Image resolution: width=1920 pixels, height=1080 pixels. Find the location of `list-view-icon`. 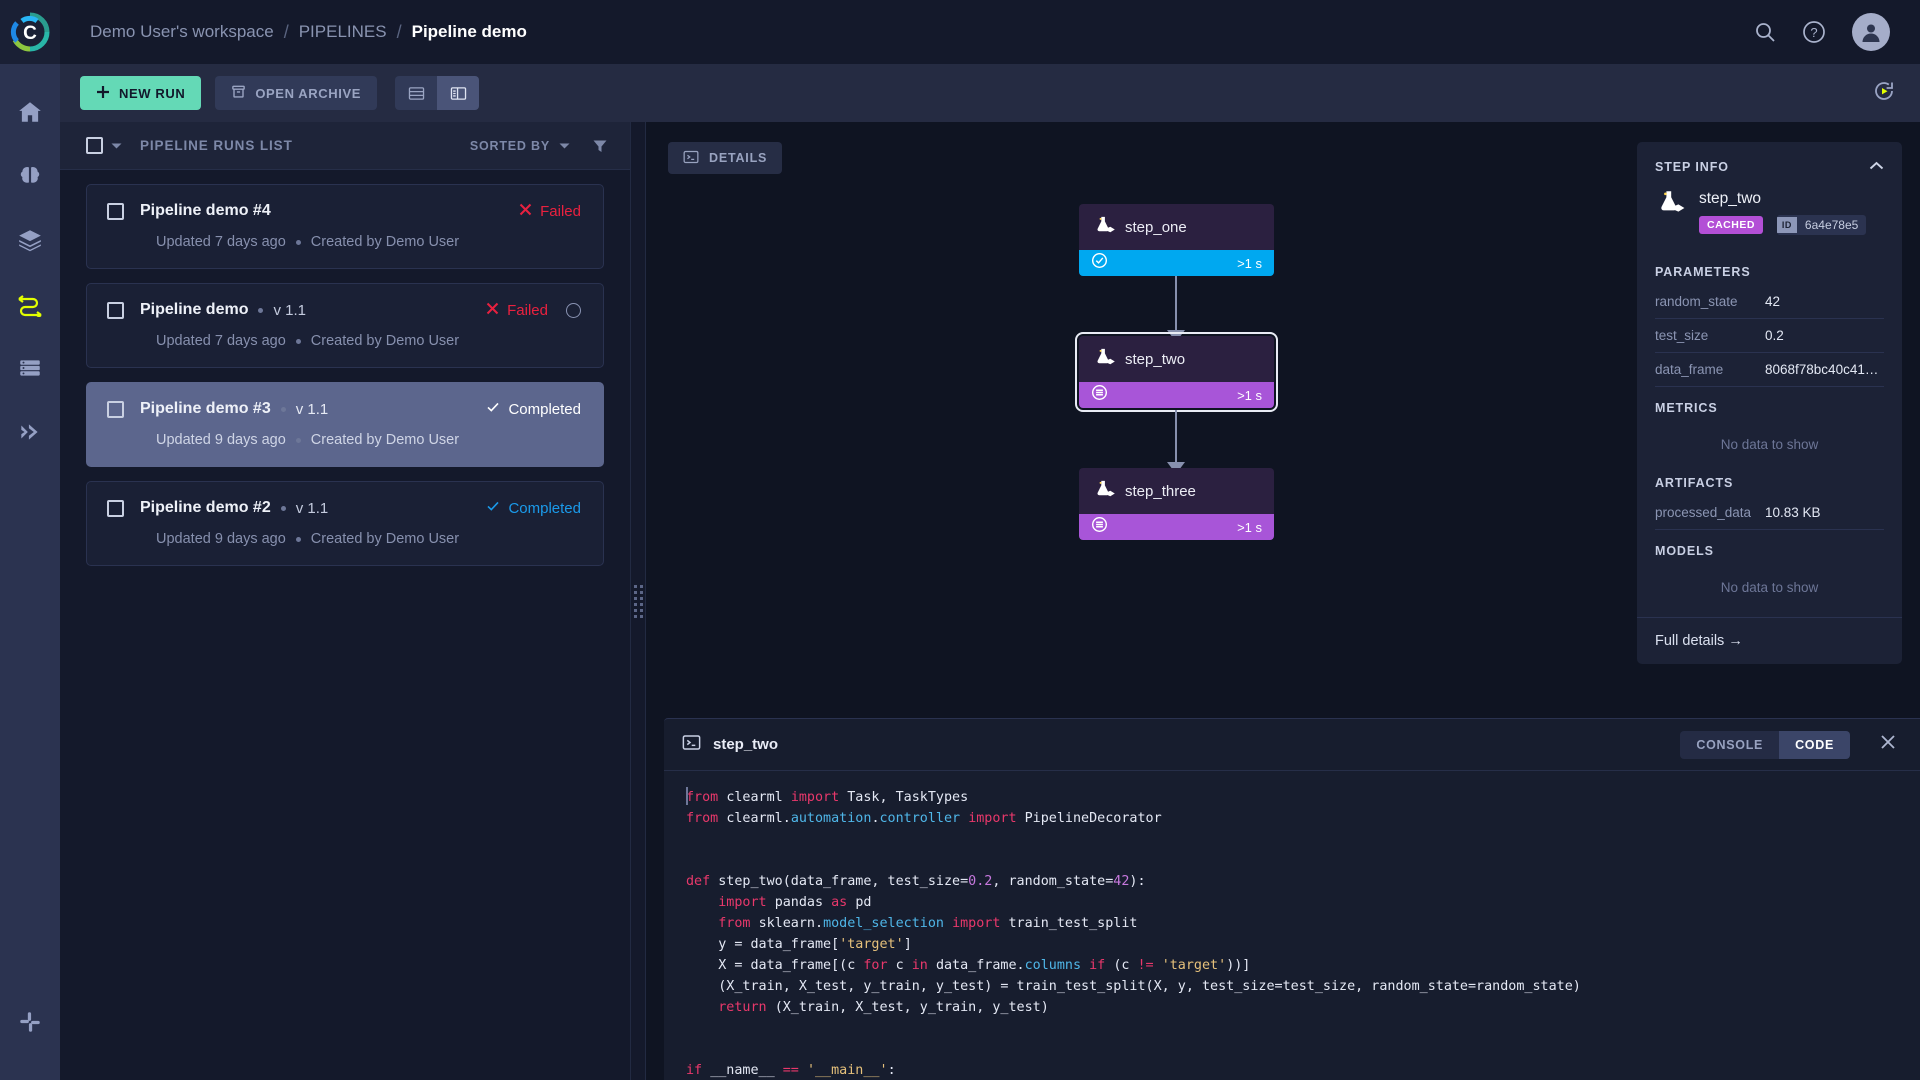

list-view-icon is located at coordinates (416, 93).